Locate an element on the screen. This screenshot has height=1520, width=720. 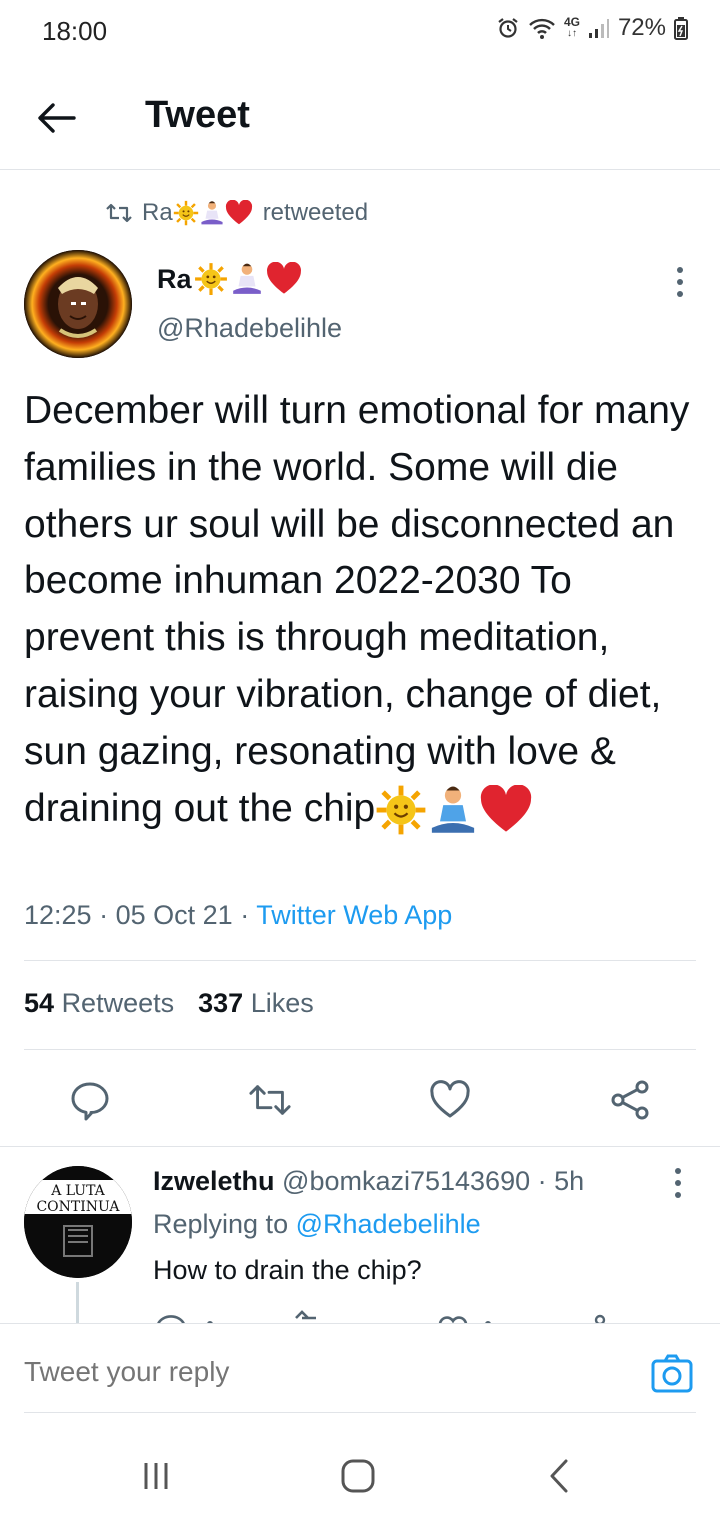
svg-text: A LUTA is located at coordinates (77, 1191).